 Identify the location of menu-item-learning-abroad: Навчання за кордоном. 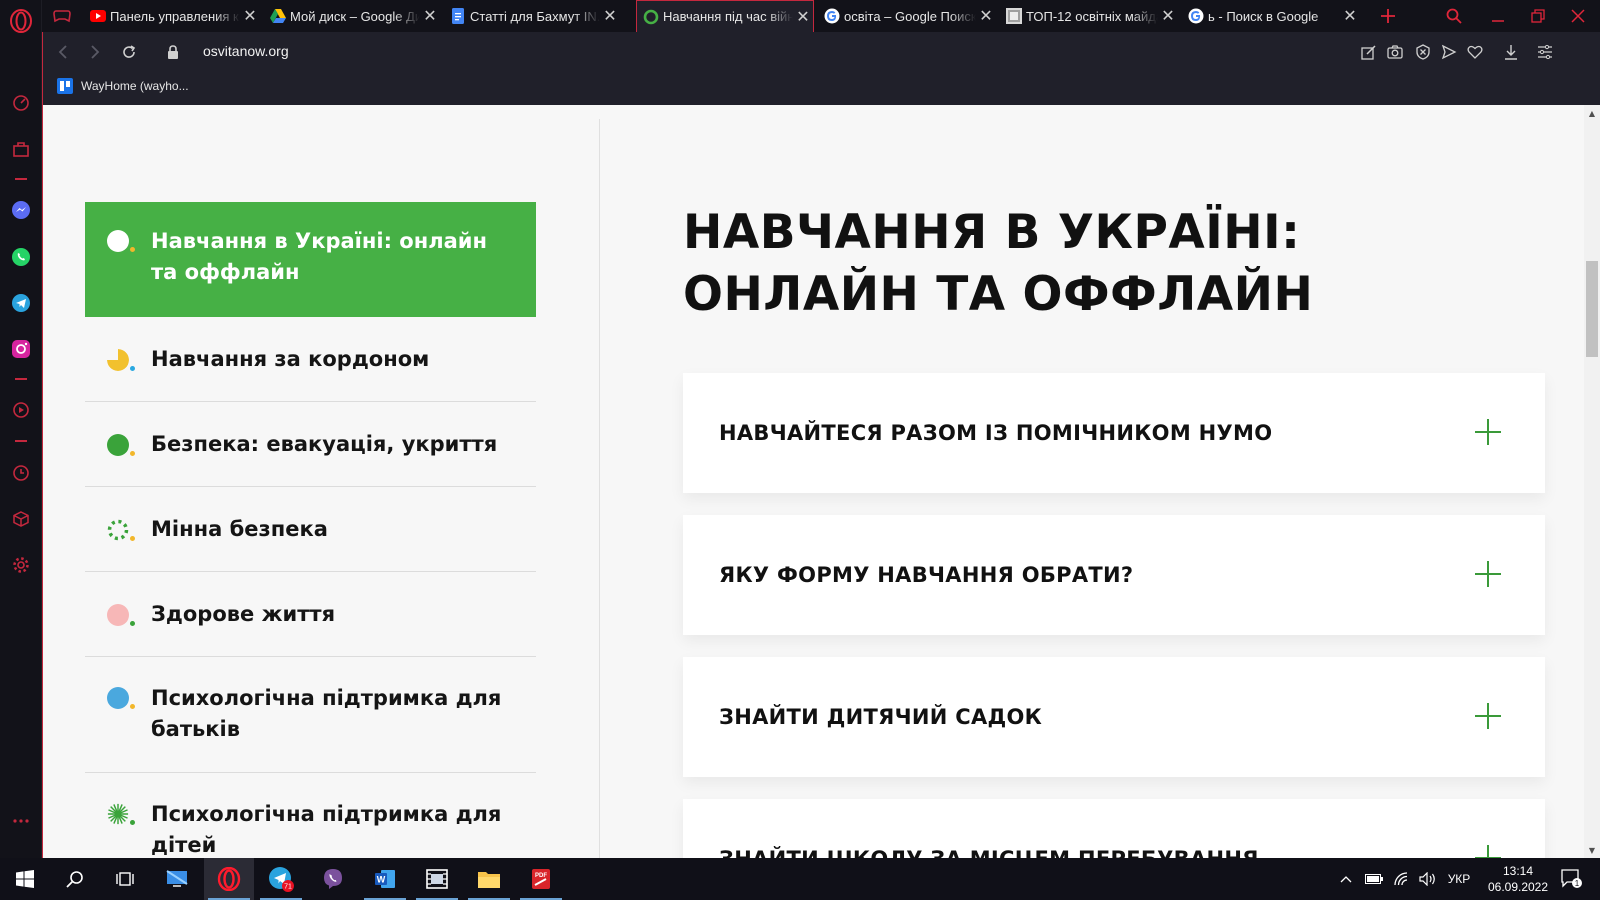
(310, 359).